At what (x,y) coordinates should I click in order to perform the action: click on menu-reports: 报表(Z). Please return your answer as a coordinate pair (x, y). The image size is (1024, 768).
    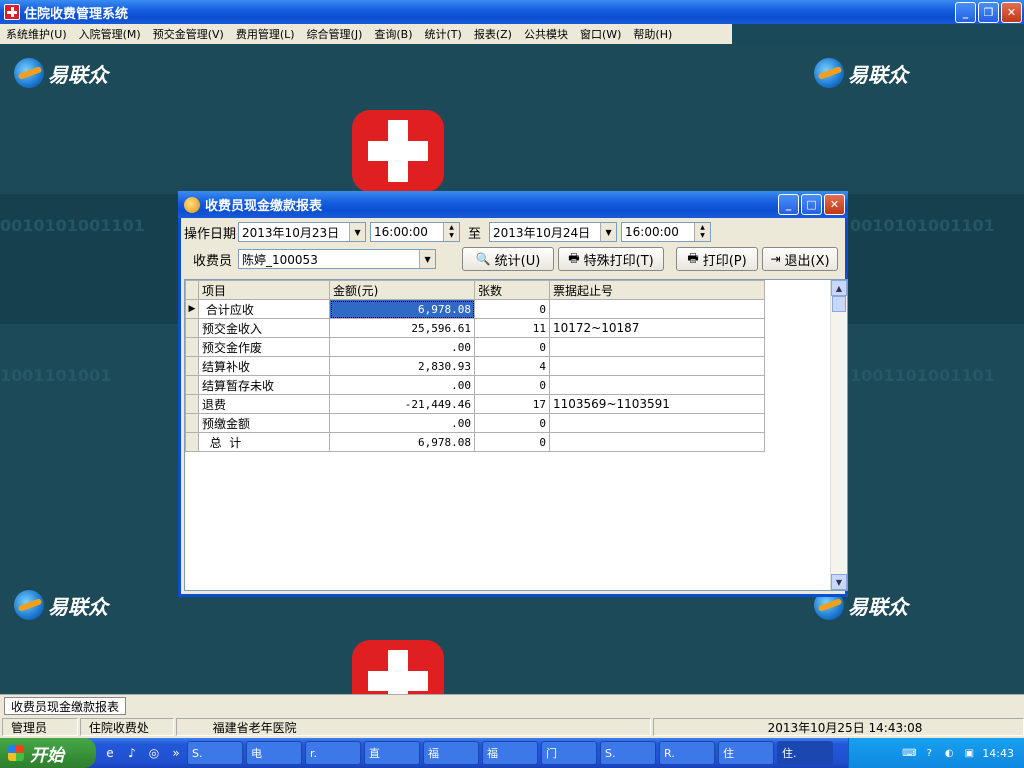
    Looking at the image, I should click on (493, 34).